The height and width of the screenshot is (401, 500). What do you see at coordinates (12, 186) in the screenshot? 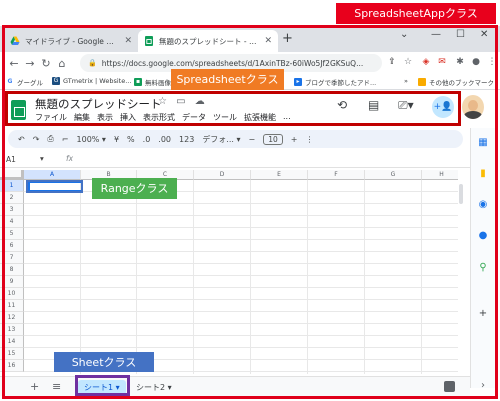
I see `row-header-1: 1` at bounding box center [12, 186].